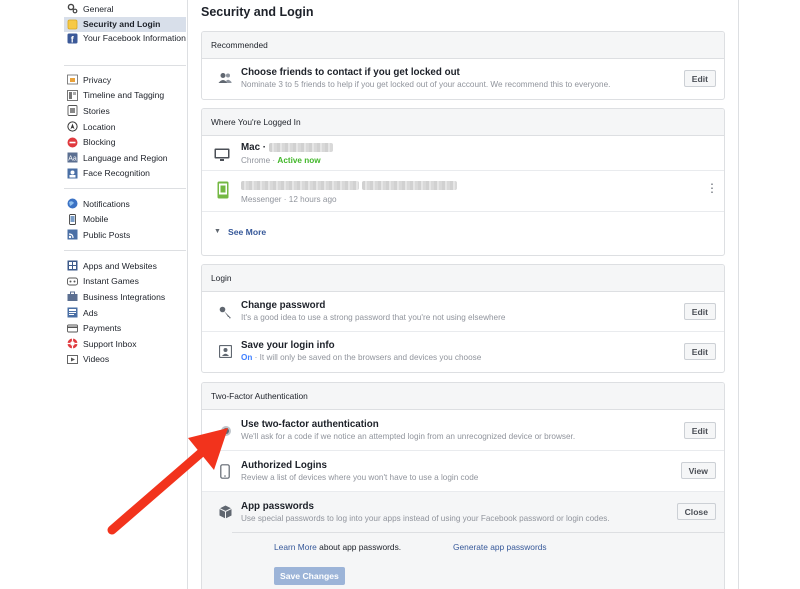 The width and height of the screenshot is (800, 589). I want to click on sidebar-item-support-inbox: Support Inbox, so click(125, 344).